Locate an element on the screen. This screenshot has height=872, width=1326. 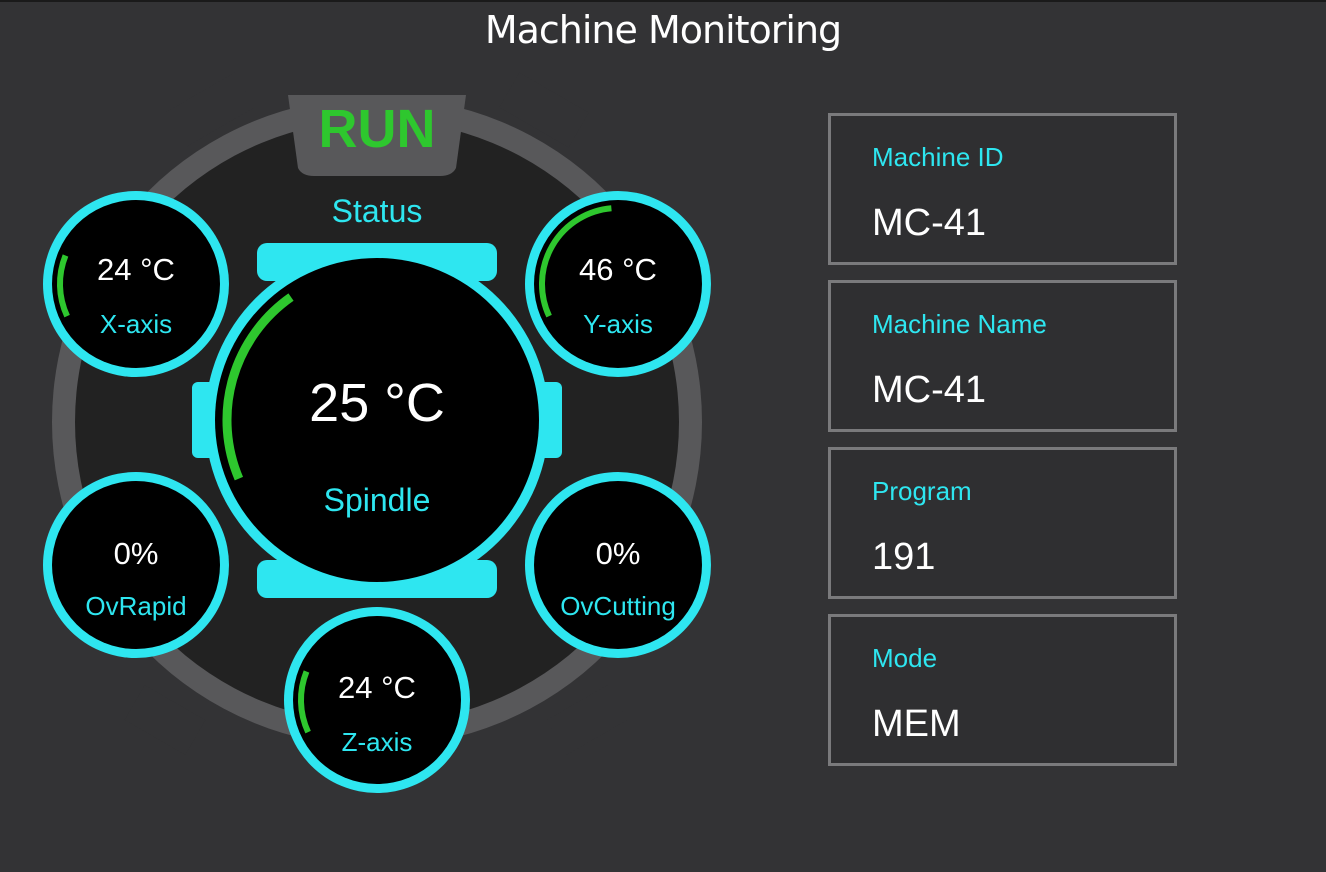
program-card: Program 191 is located at coordinates (1002, 523).